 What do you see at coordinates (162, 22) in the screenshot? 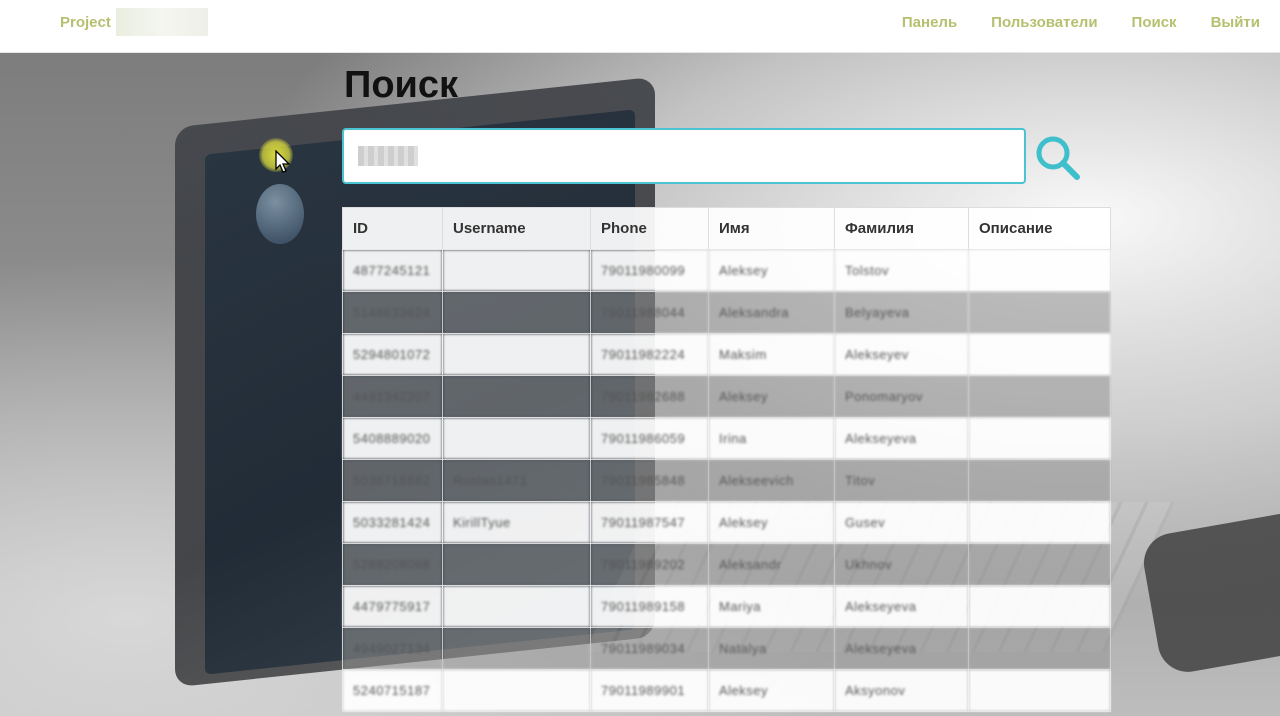
I see `brand-redacted` at bounding box center [162, 22].